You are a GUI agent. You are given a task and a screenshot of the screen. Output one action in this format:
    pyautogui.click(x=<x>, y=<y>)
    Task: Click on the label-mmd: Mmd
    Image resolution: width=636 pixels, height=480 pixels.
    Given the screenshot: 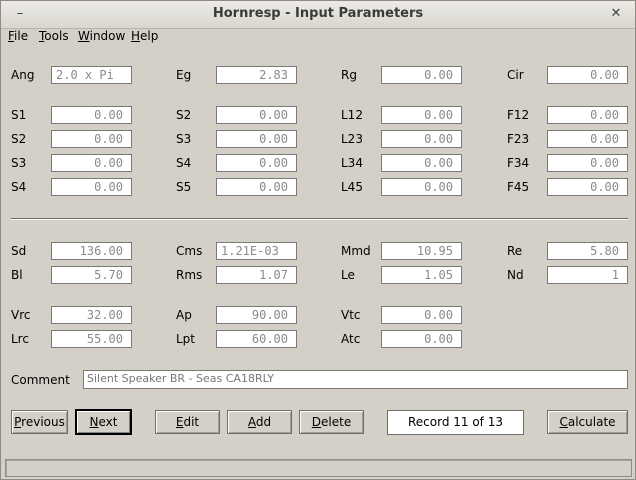 What is the action you would take?
    pyautogui.click(x=356, y=251)
    